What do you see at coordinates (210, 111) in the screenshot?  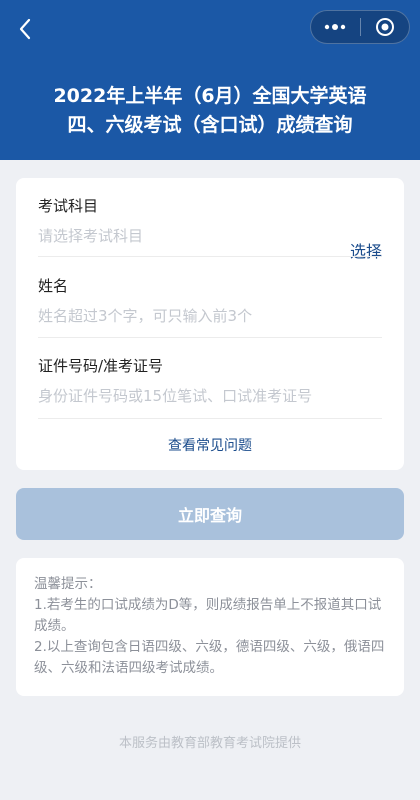 I see `page-title: 2022年上半年（6月）全国大学英语 四、六级考试（含口试）成绩查询` at bounding box center [210, 111].